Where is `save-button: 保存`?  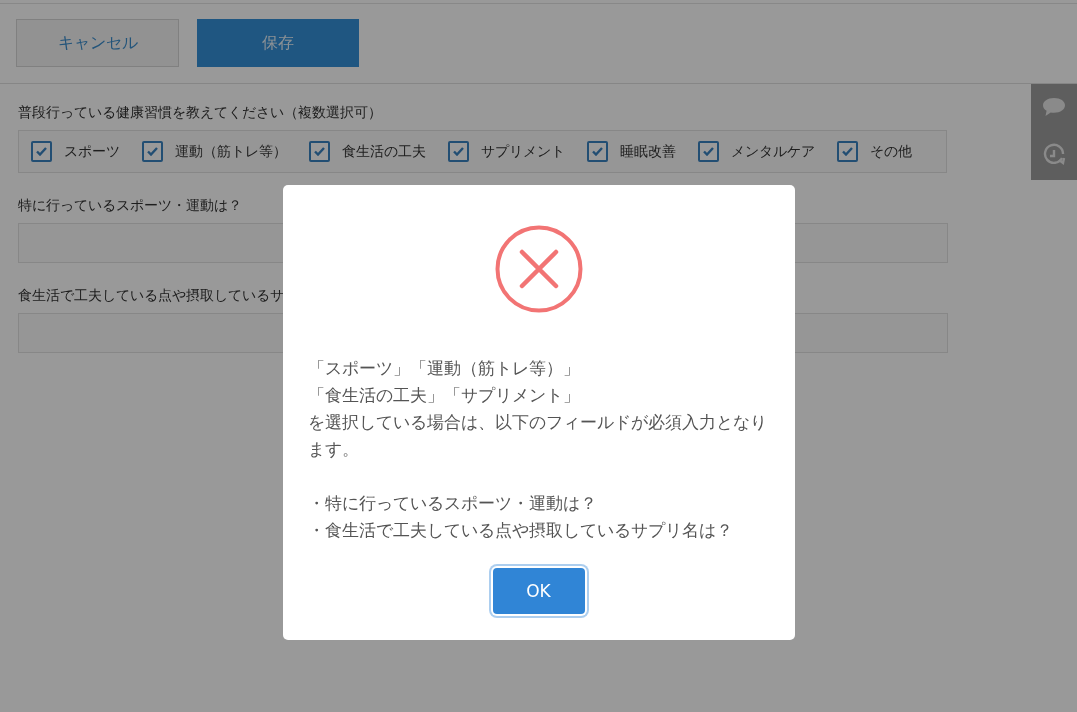
save-button: 保存 is located at coordinates (278, 43).